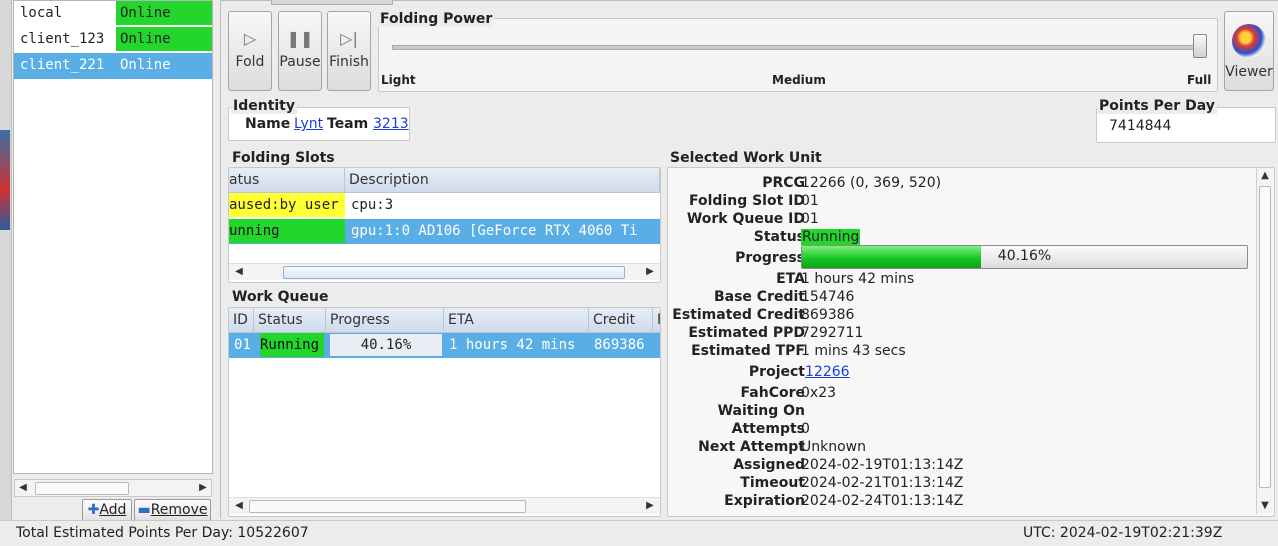 The height and width of the screenshot is (546, 1278). I want to click on queue-eta: 1 hours 42 mins, so click(512, 345).